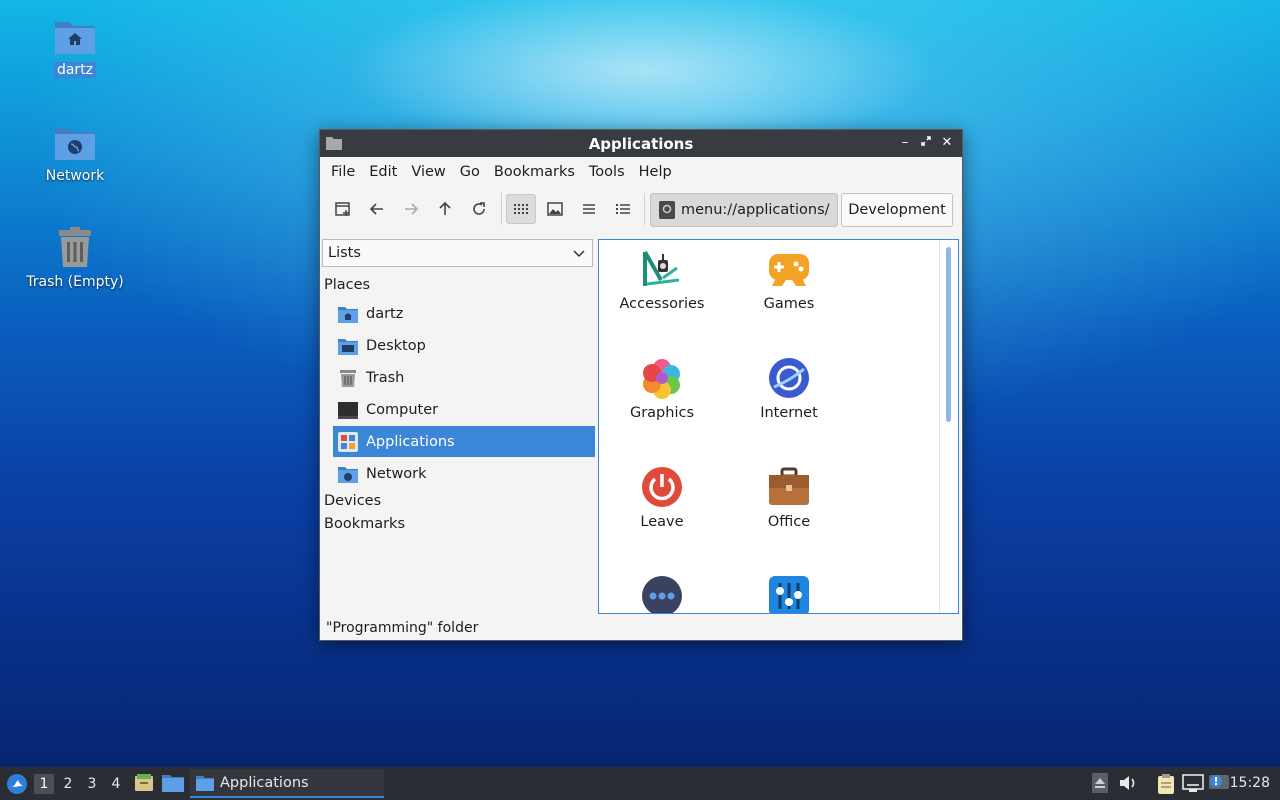 The width and height of the screenshot is (1280, 800). I want to click on desktop-folder-icon, so click(348, 346).